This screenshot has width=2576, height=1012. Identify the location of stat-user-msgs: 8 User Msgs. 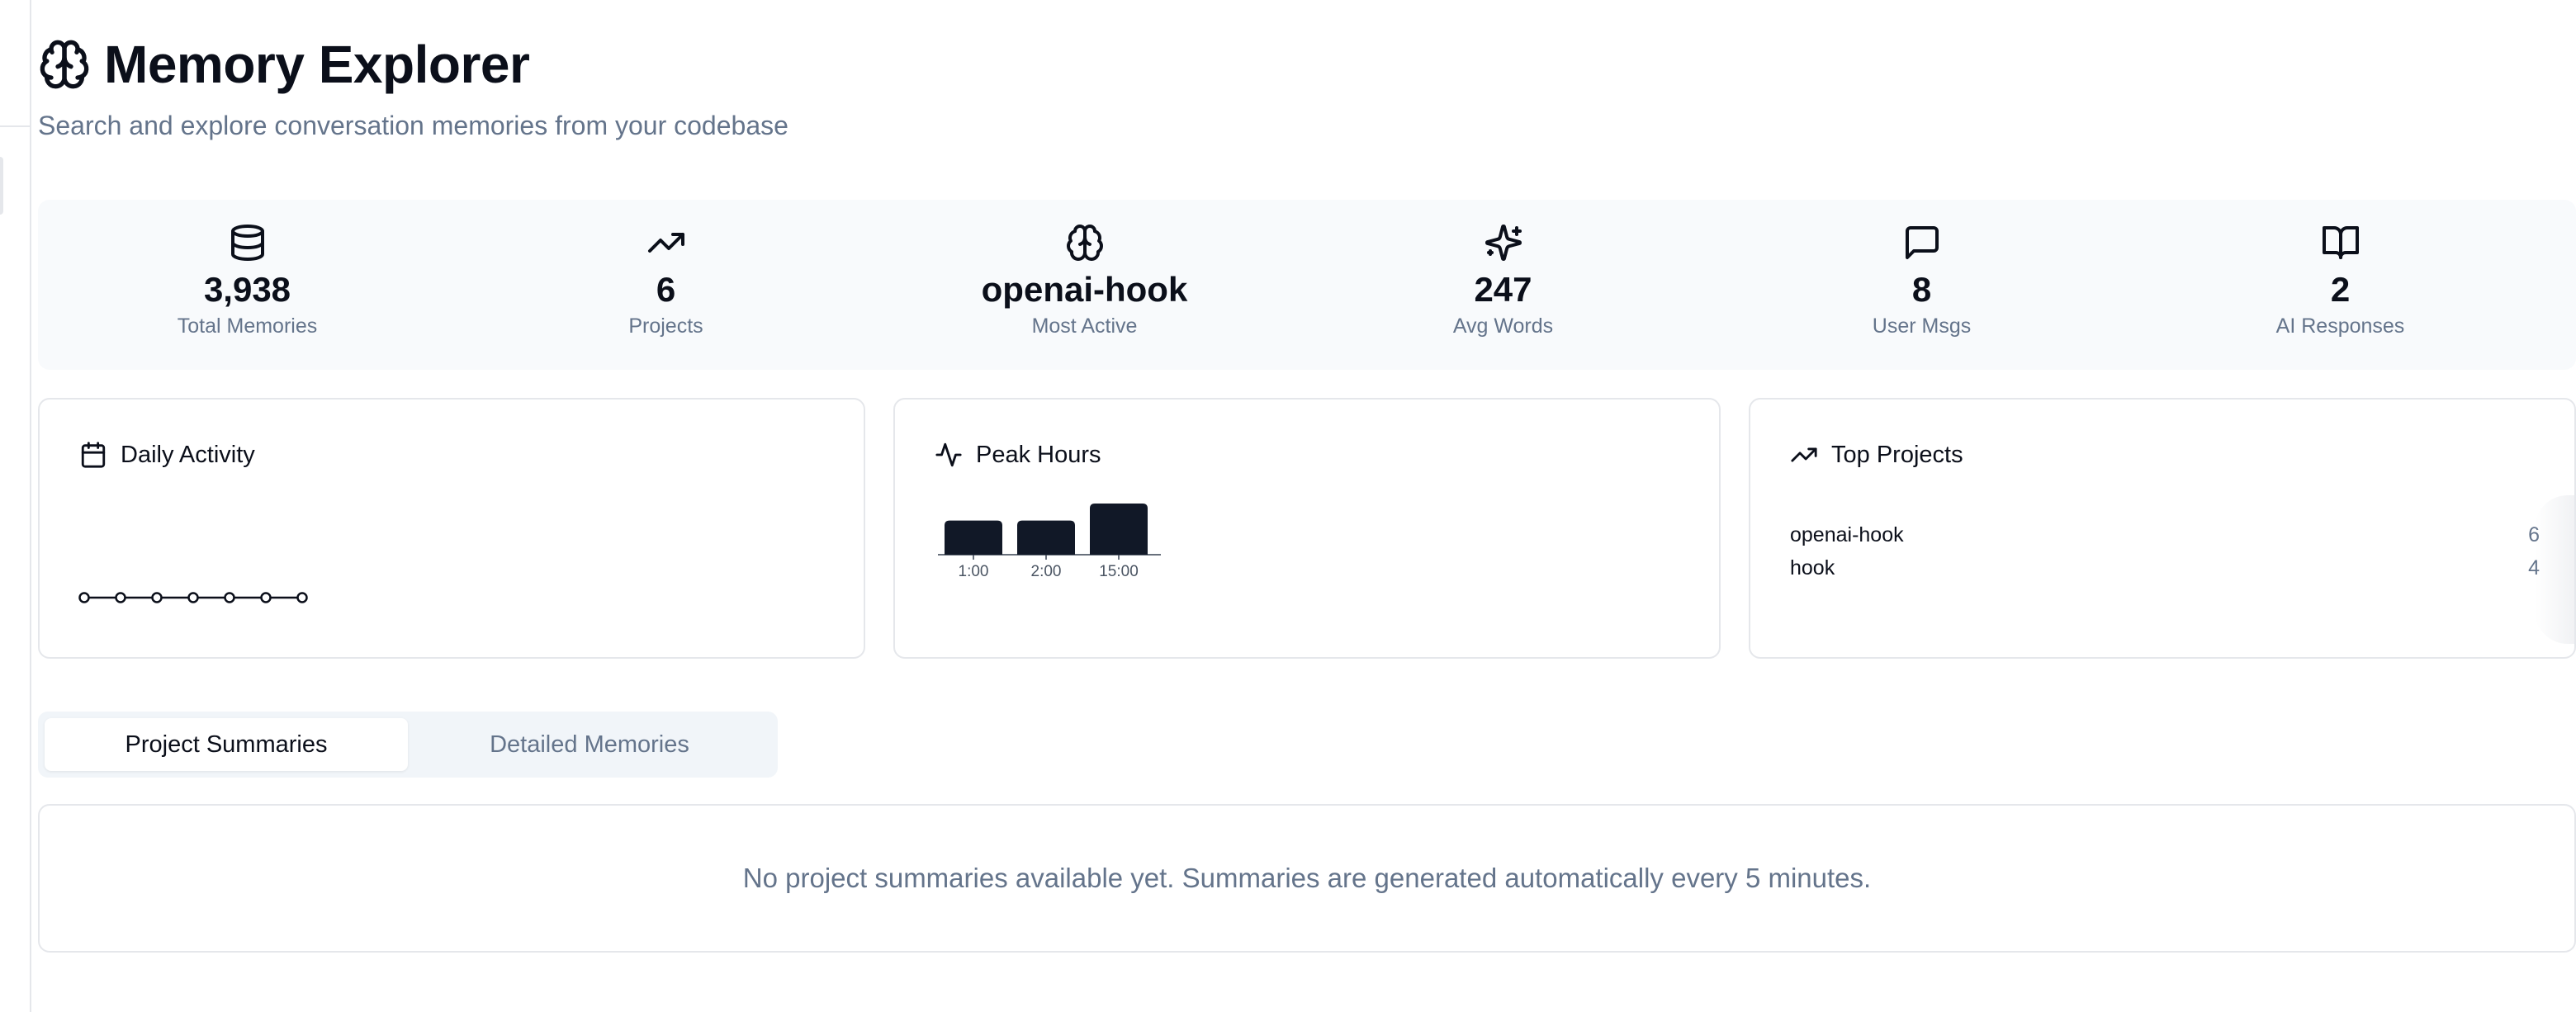
(1921, 285).